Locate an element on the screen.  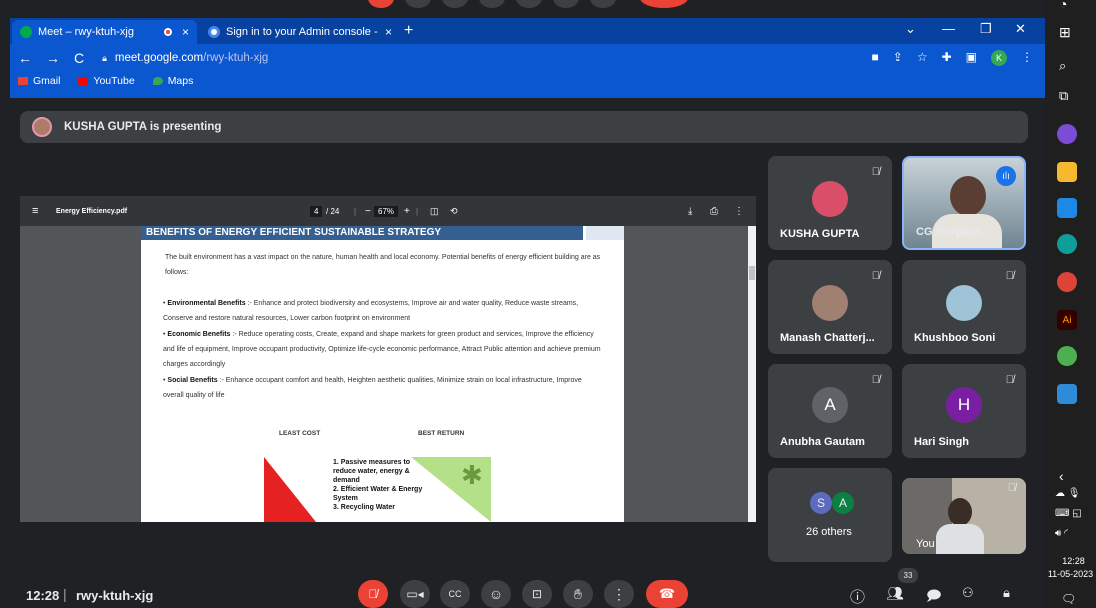
notification-icon: ◔ is located at coordinates (1063, 6).